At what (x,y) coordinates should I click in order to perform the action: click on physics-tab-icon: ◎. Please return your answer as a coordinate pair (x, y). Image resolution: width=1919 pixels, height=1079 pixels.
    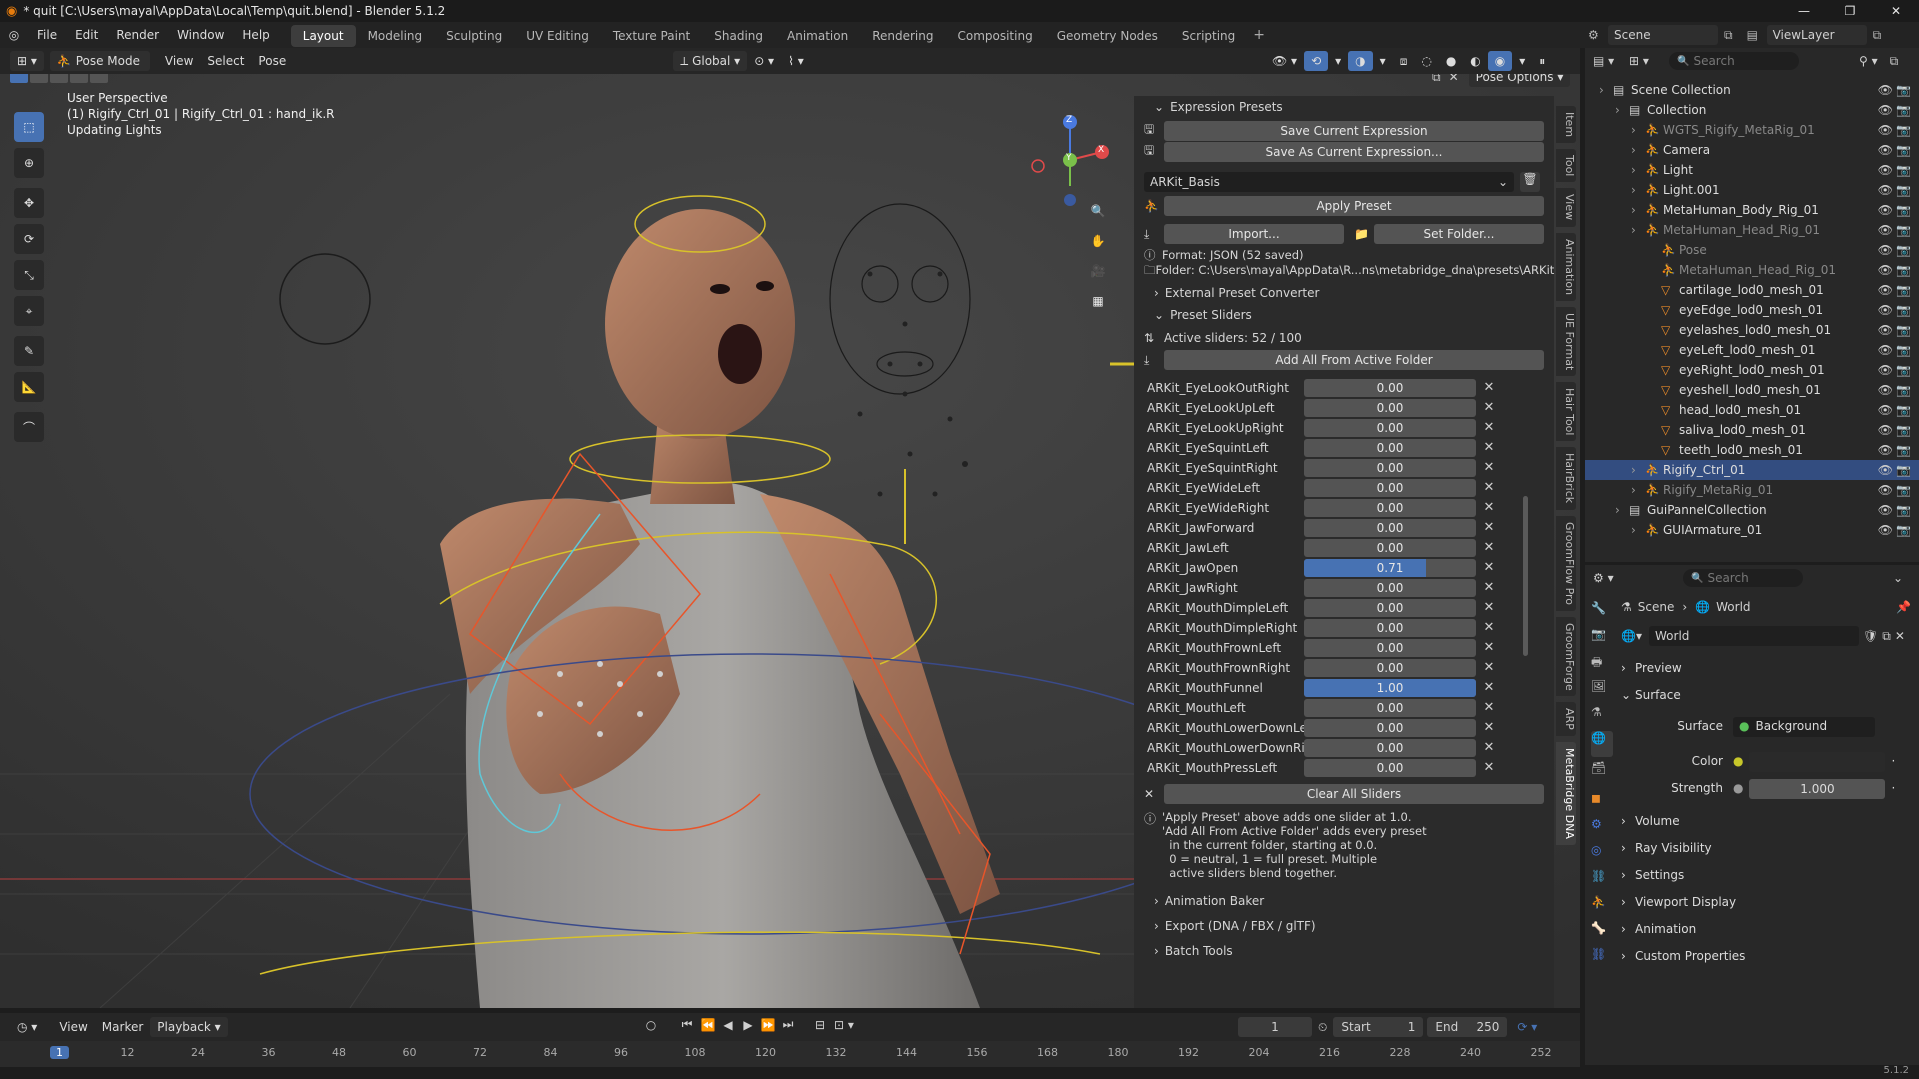
    Looking at the image, I should click on (1602, 856).